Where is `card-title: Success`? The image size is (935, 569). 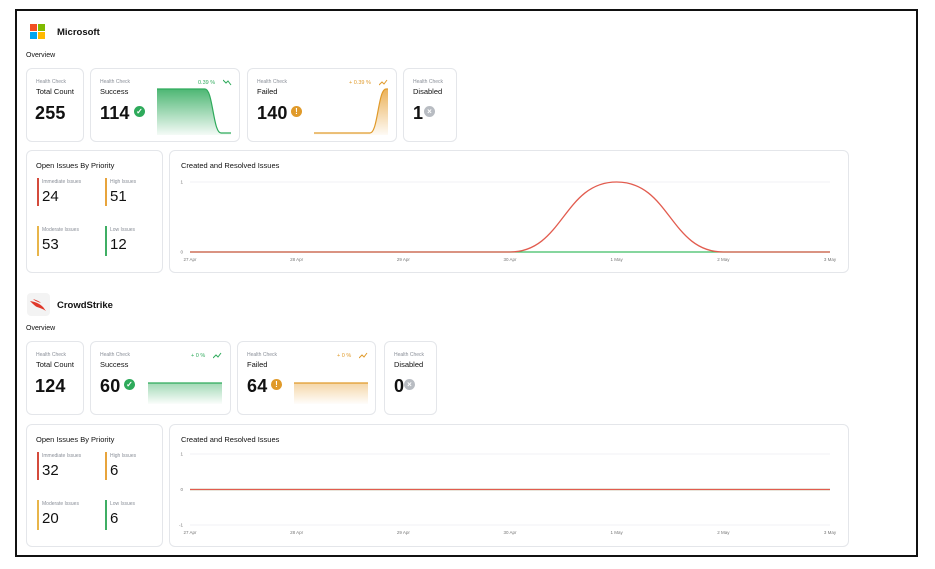
card-title: Success is located at coordinates (114, 91).